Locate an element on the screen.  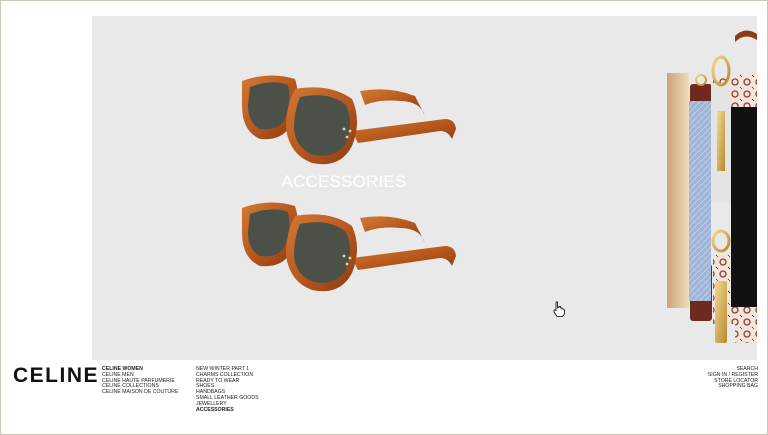
nav-item-accessories: ACCESSORIES is located at coordinates (227, 410).